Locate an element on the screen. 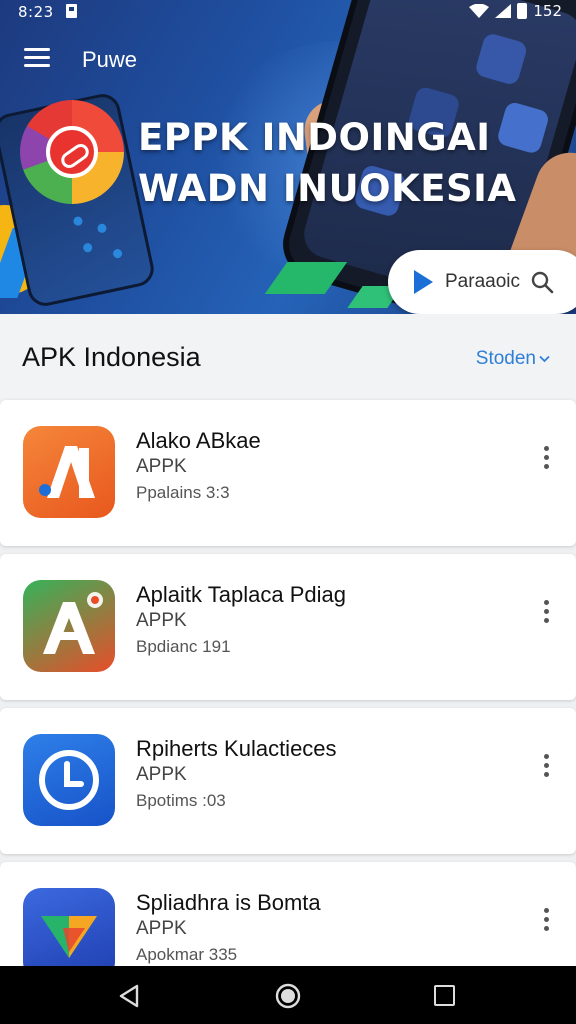 The height and width of the screenshot is (1024, 576). app-list-item: Alako ABkae APPK Ppalains 3:3 is located at coordinates (288, 473).